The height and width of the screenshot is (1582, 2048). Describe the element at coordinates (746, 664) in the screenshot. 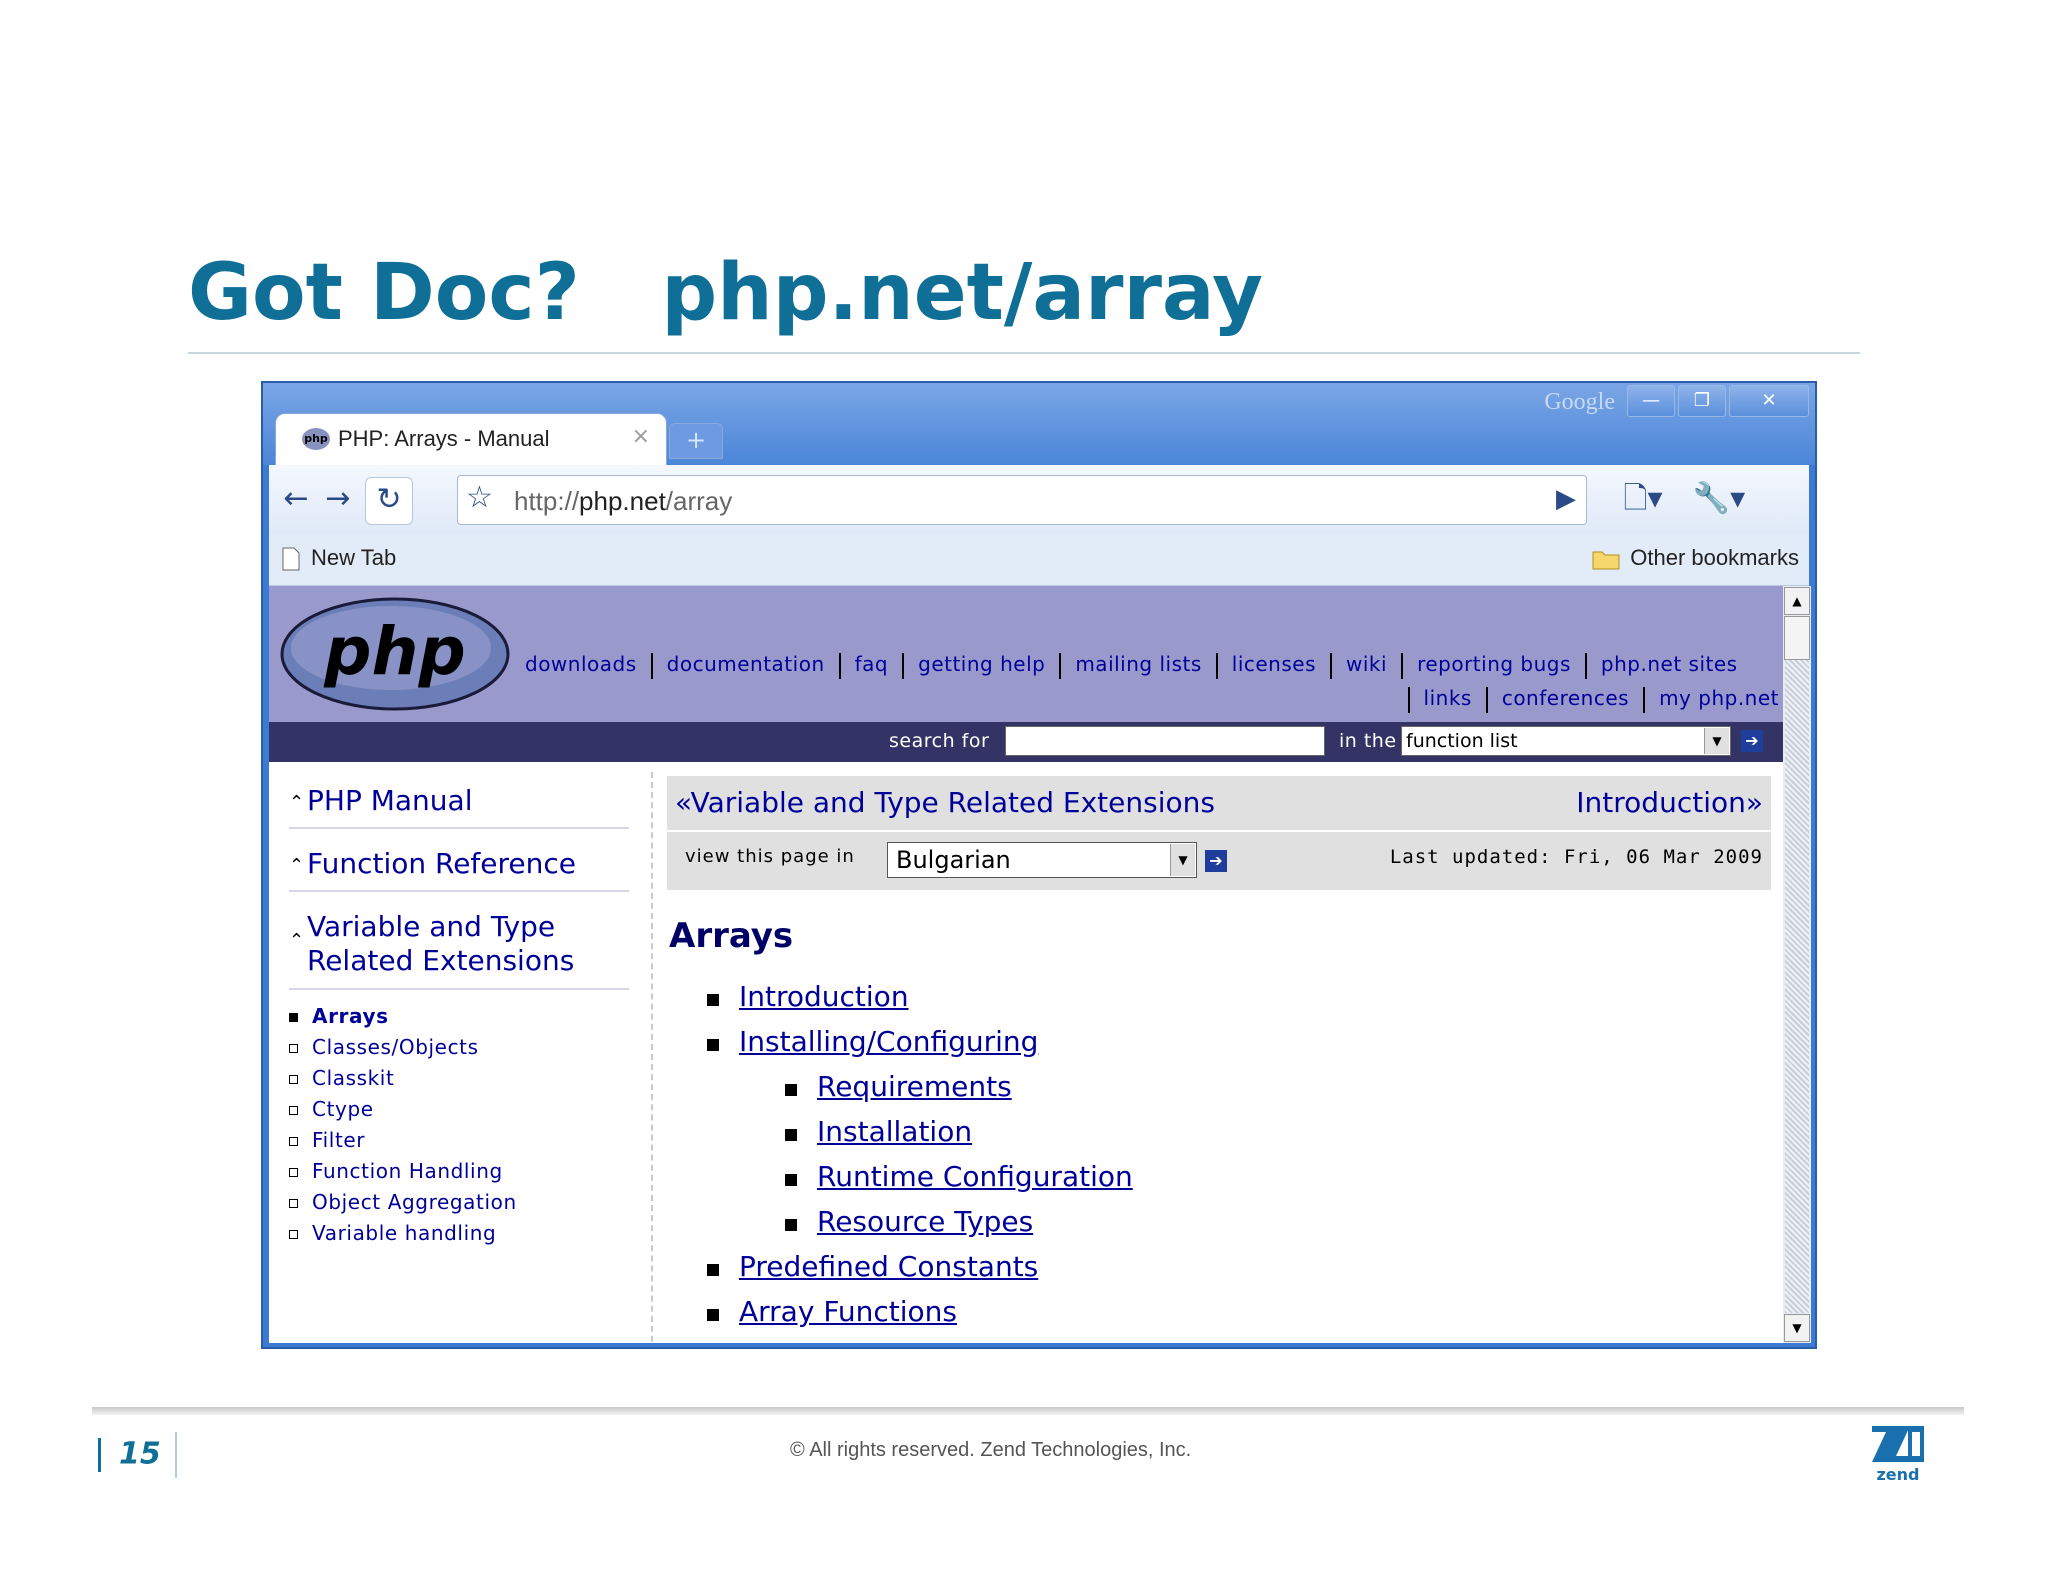

I see `php-nav-documentation: documentation` at that location.